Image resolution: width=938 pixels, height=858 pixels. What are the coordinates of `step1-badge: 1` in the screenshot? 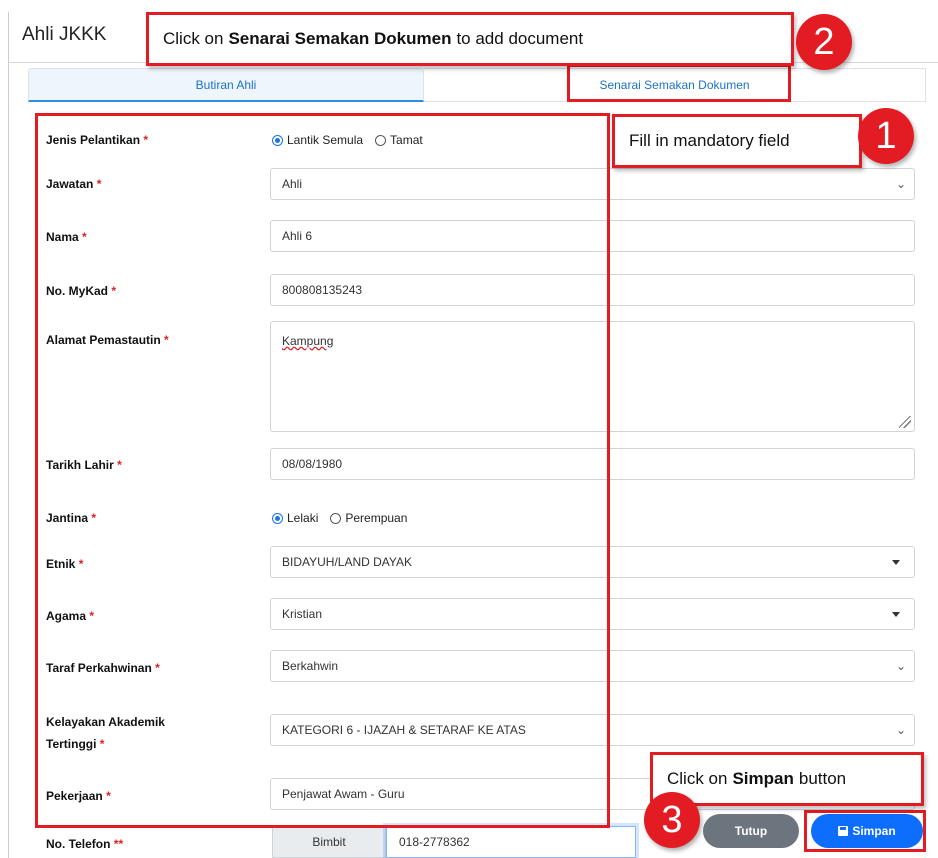 It's located at (886, 136).